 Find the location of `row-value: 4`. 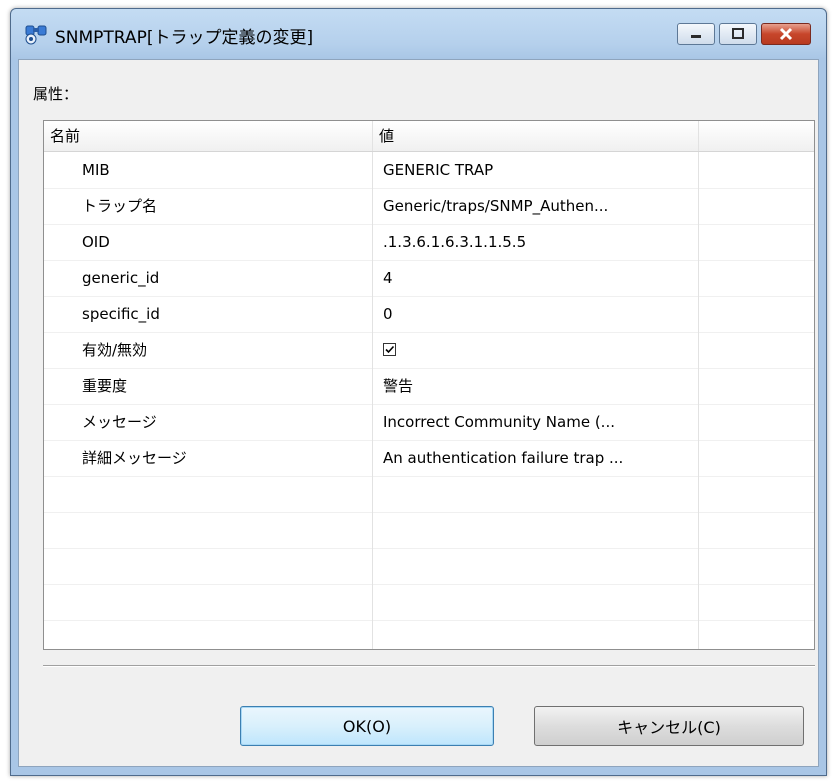

row-value: 4 is located at coordinates (536, 278).